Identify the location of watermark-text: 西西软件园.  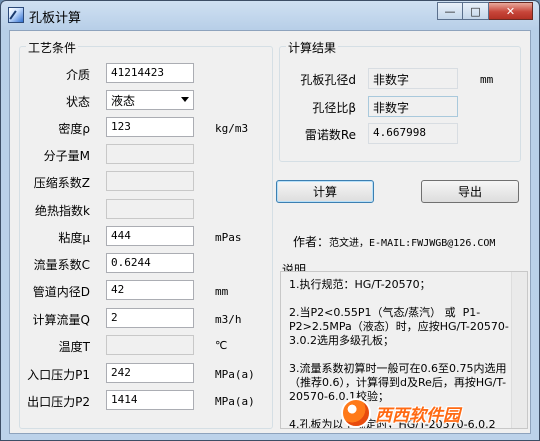
(417, 415).